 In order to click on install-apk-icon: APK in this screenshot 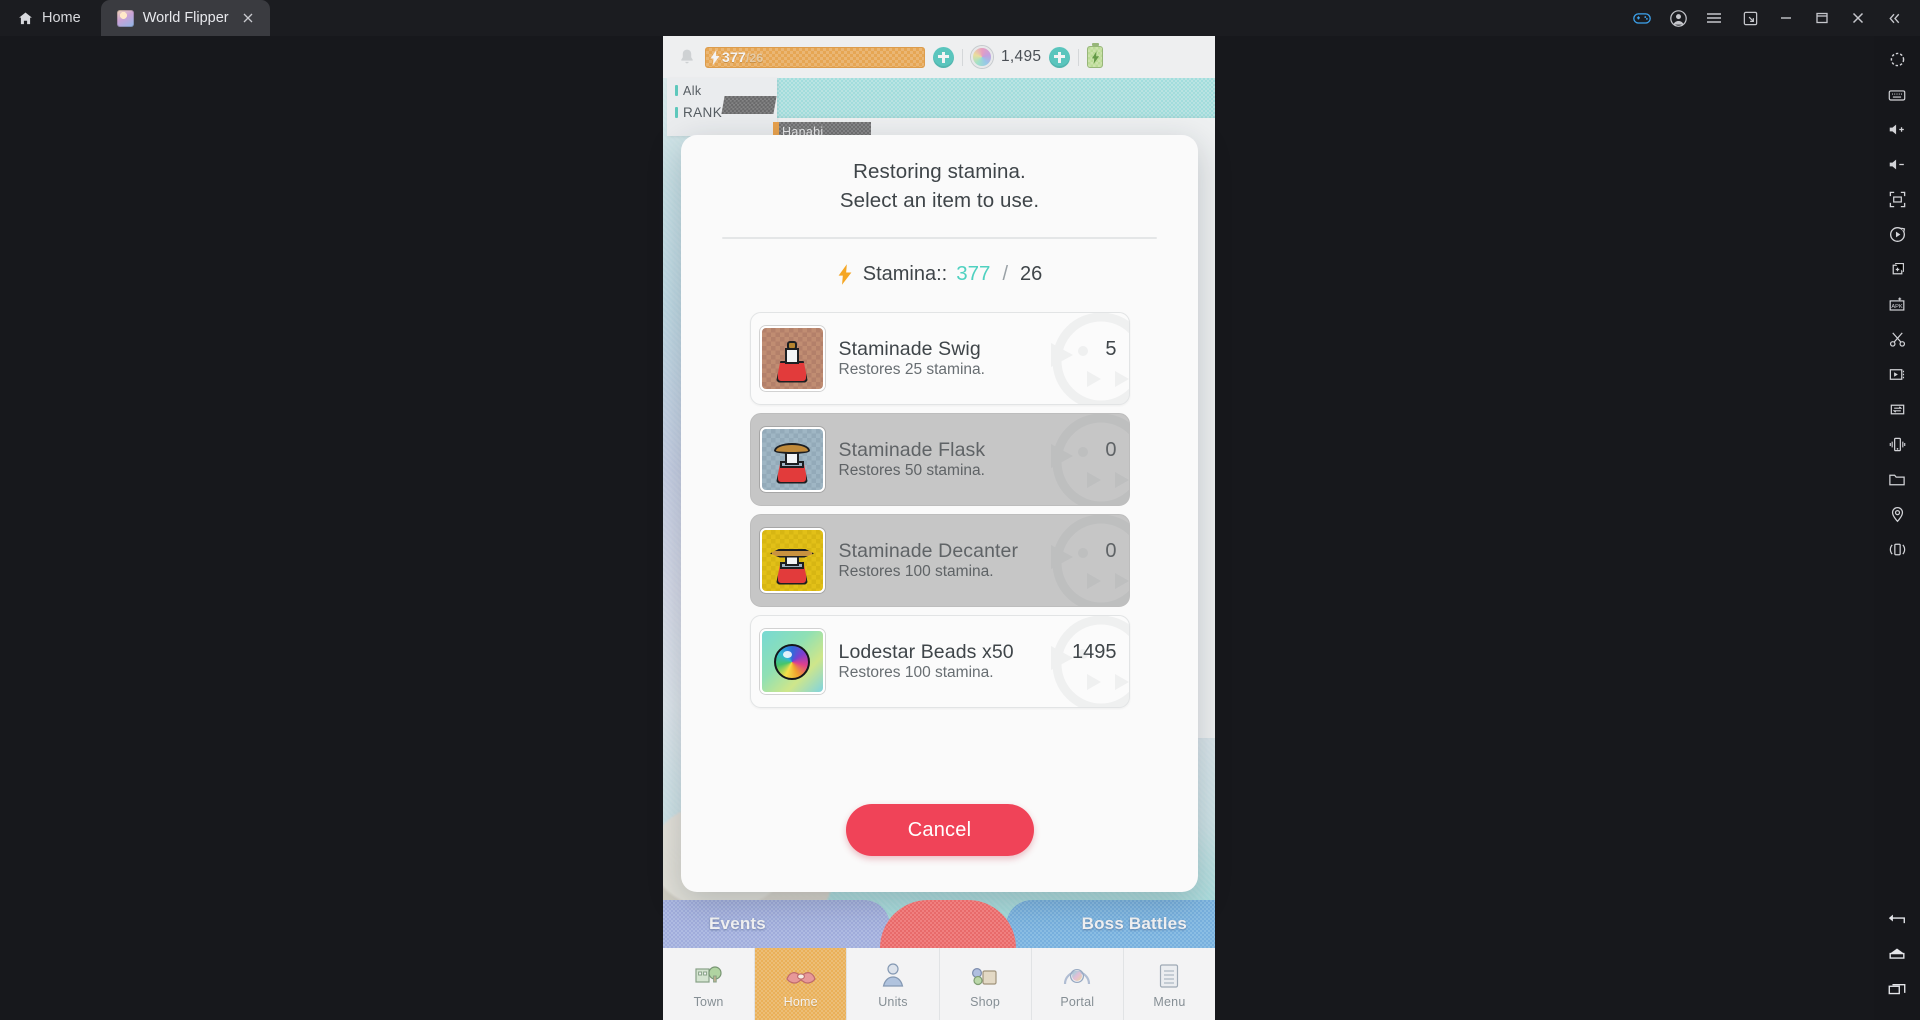, I will do `click(1897, 304)`.